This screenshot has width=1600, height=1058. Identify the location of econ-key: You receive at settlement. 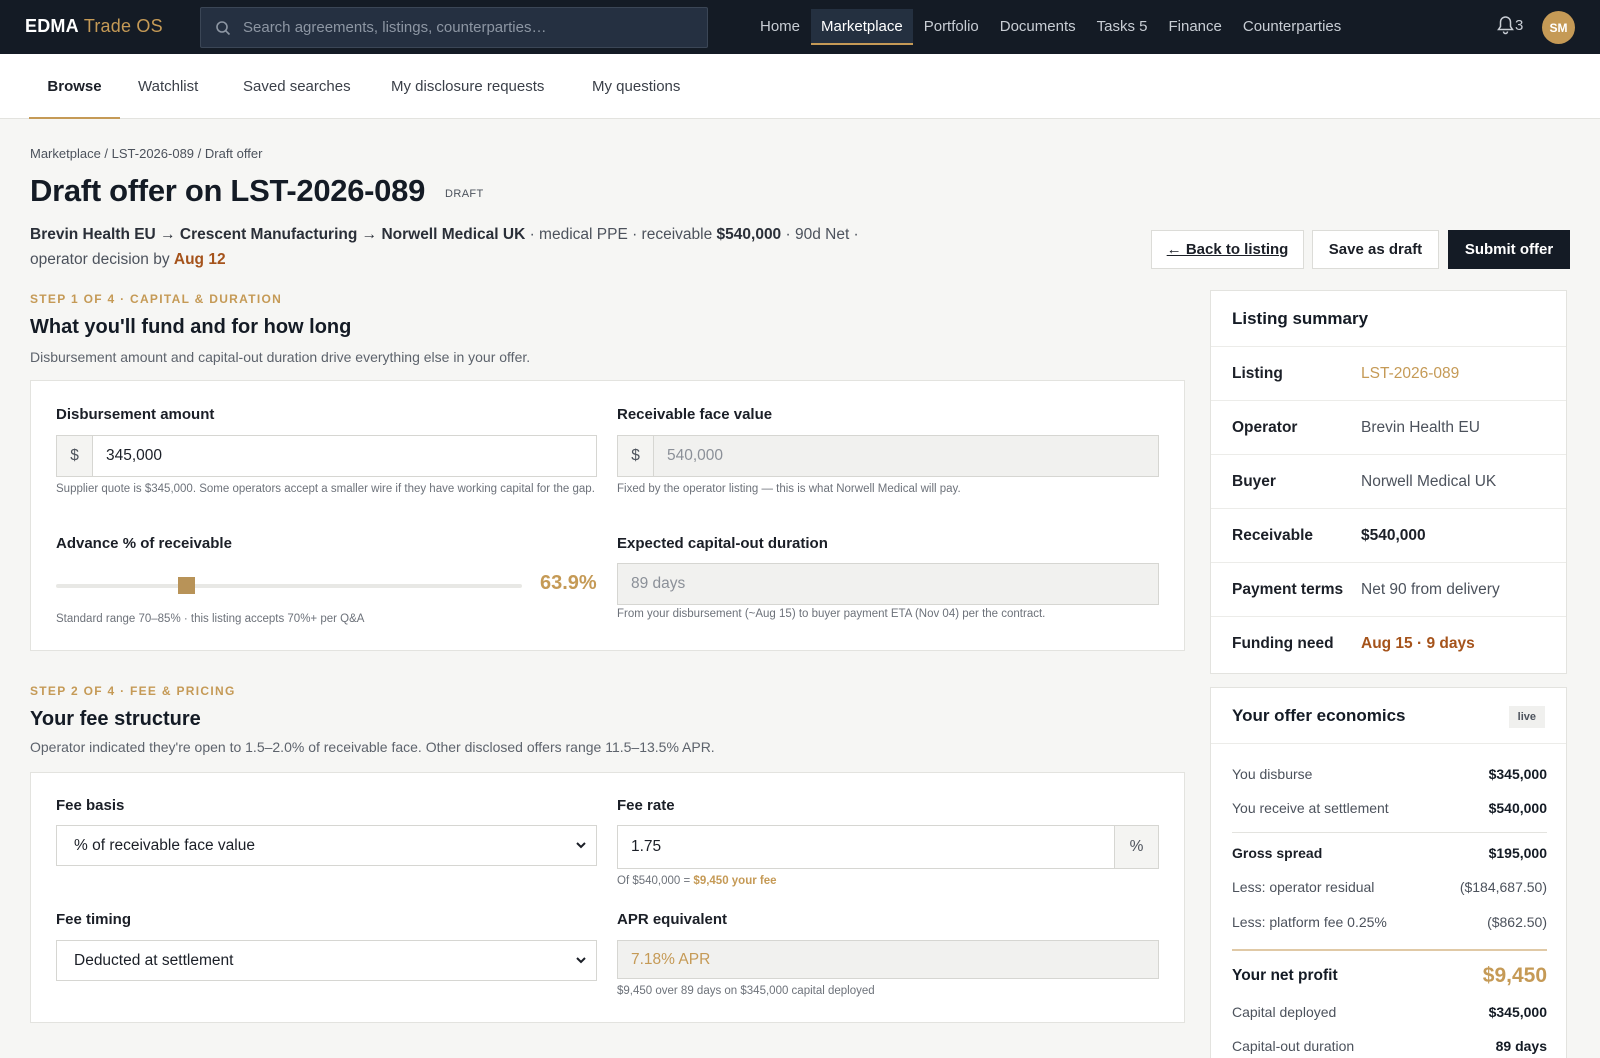
(1310, 808).